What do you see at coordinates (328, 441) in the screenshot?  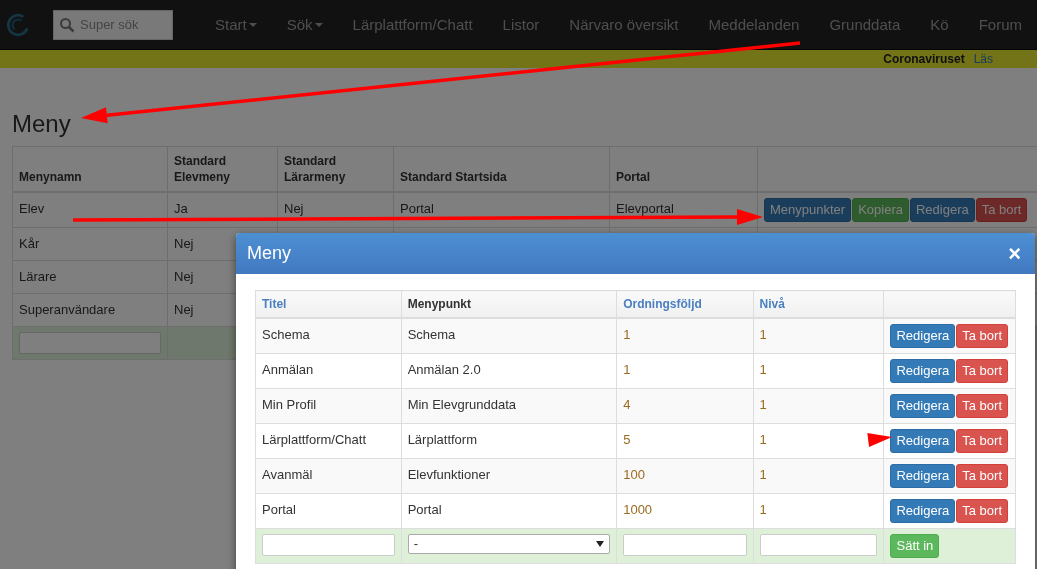 I see `table-cell: Lärplattform/Chatt` at bounding box center [328, 441].